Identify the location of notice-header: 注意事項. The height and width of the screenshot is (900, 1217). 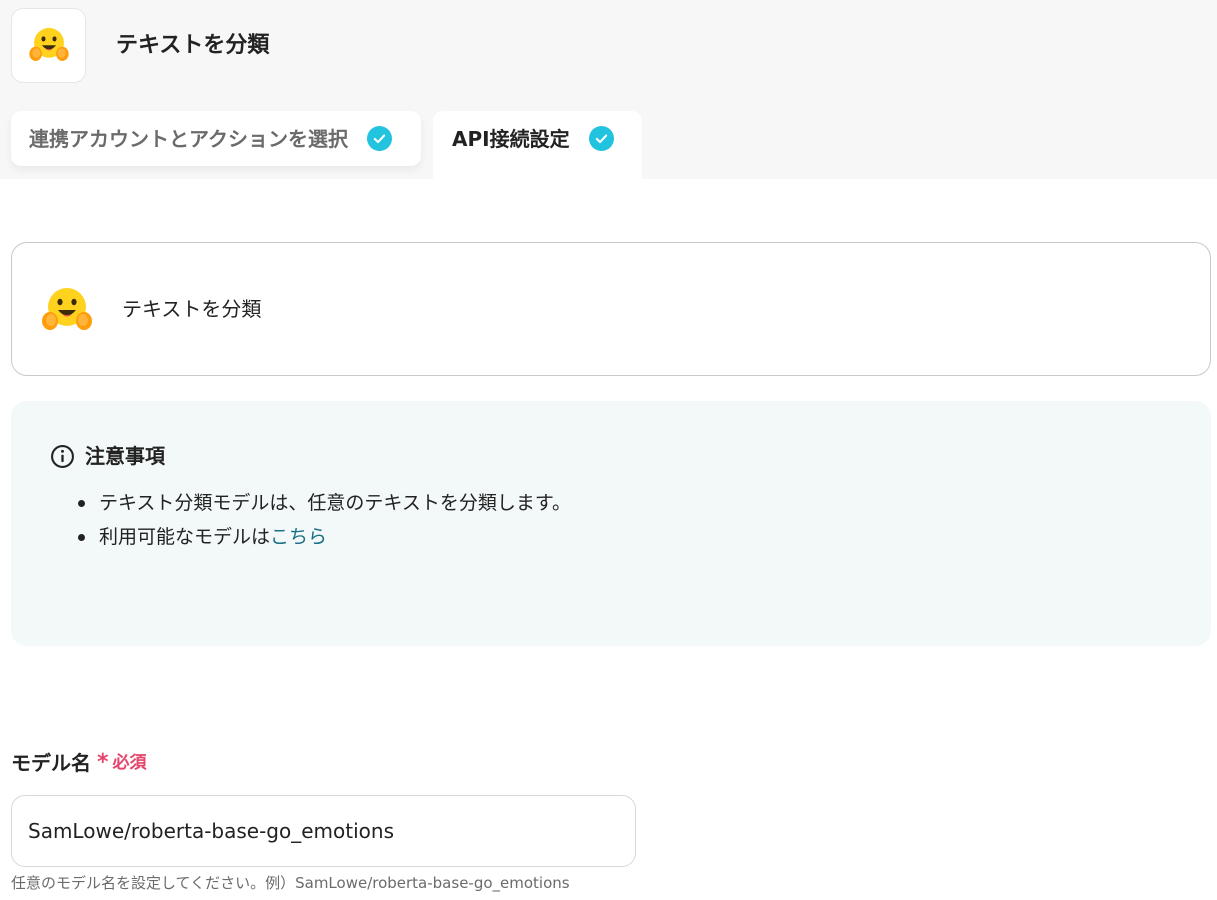
(107, 456).